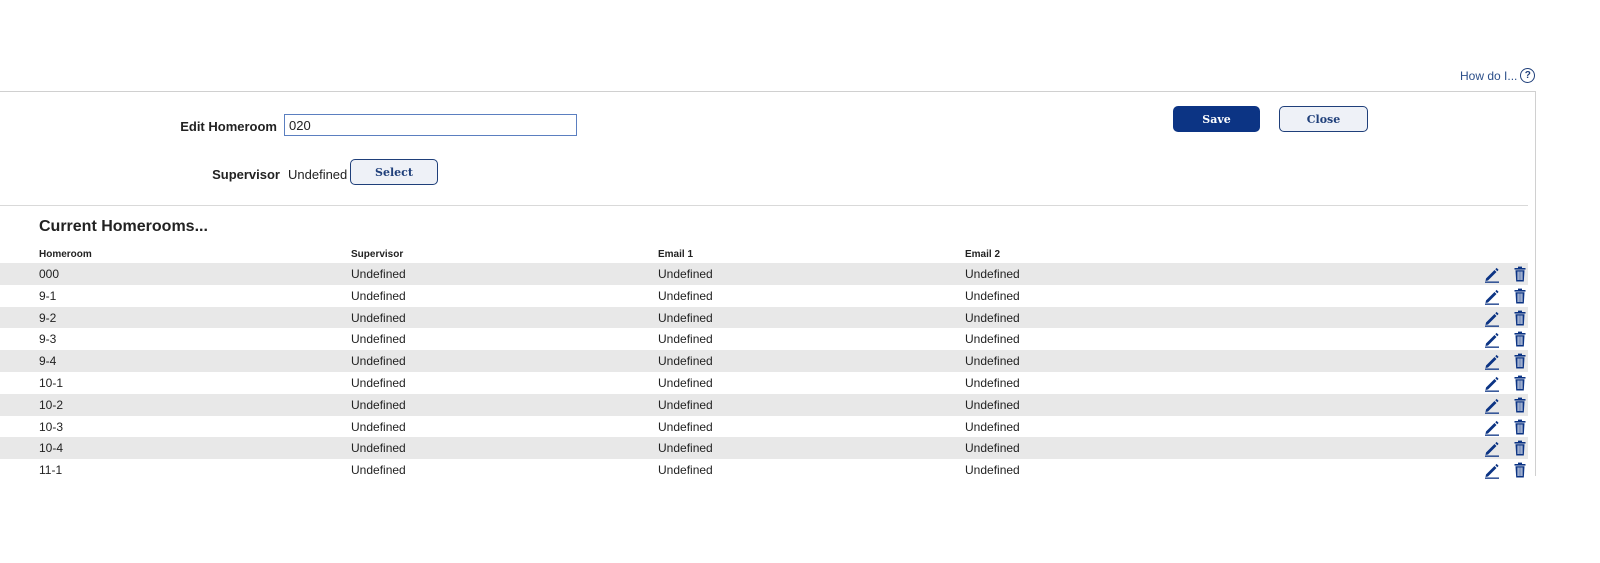 The image size is (1600, 563). What do you see at coordinates (764, 274) in the screenshot?
I see `table-row: 000 Undefined Undefined Undefined` at bounding box center [764, 274].